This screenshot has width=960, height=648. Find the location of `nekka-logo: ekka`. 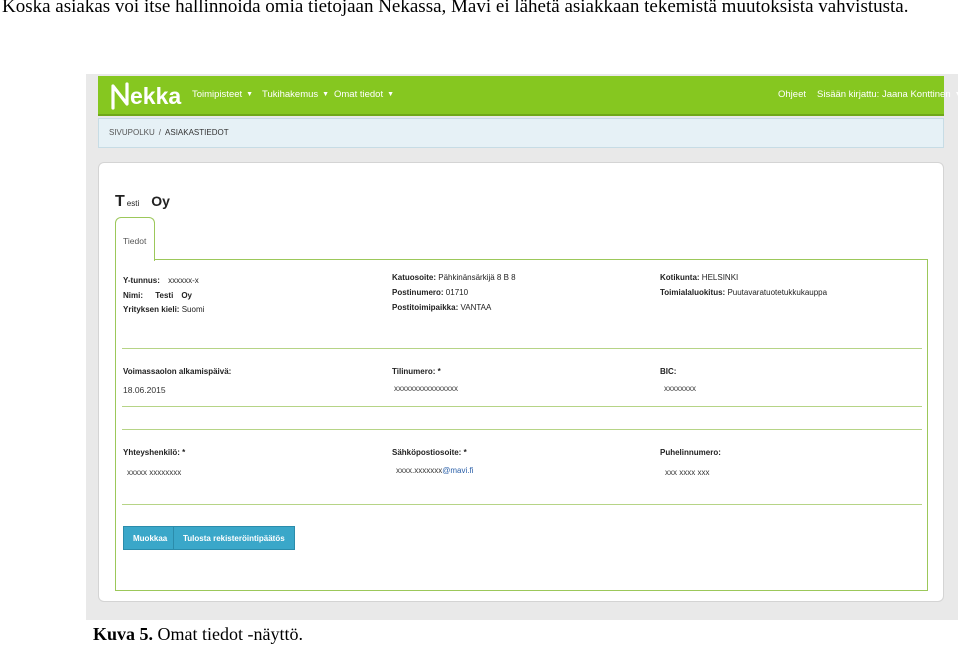

nekka-logo: ekka is located at coordinates (145, 96).